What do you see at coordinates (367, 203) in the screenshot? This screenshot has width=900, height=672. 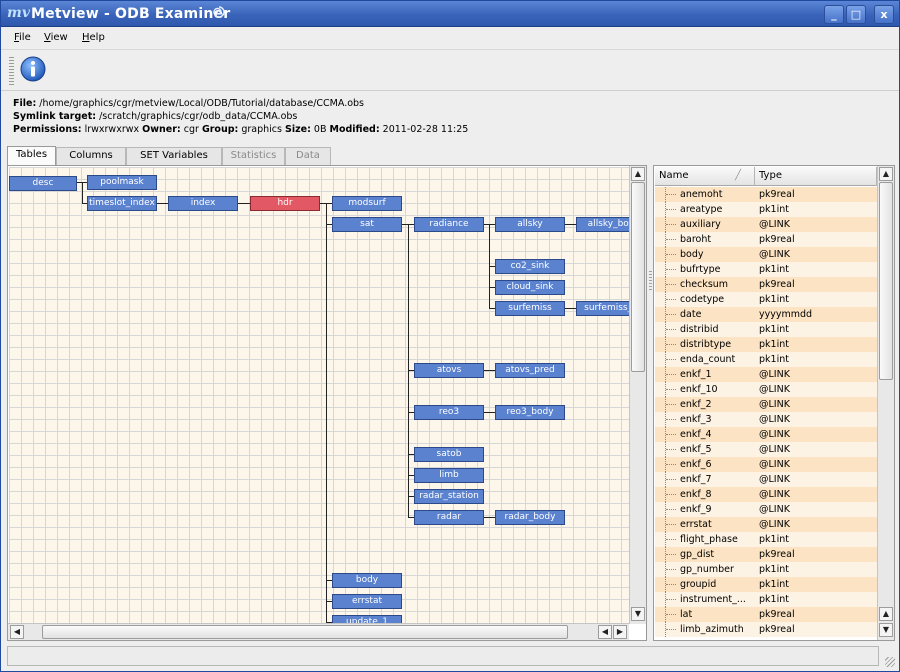 I see `table-node-modsurf: modsurf` at bounding box center [367, 203].